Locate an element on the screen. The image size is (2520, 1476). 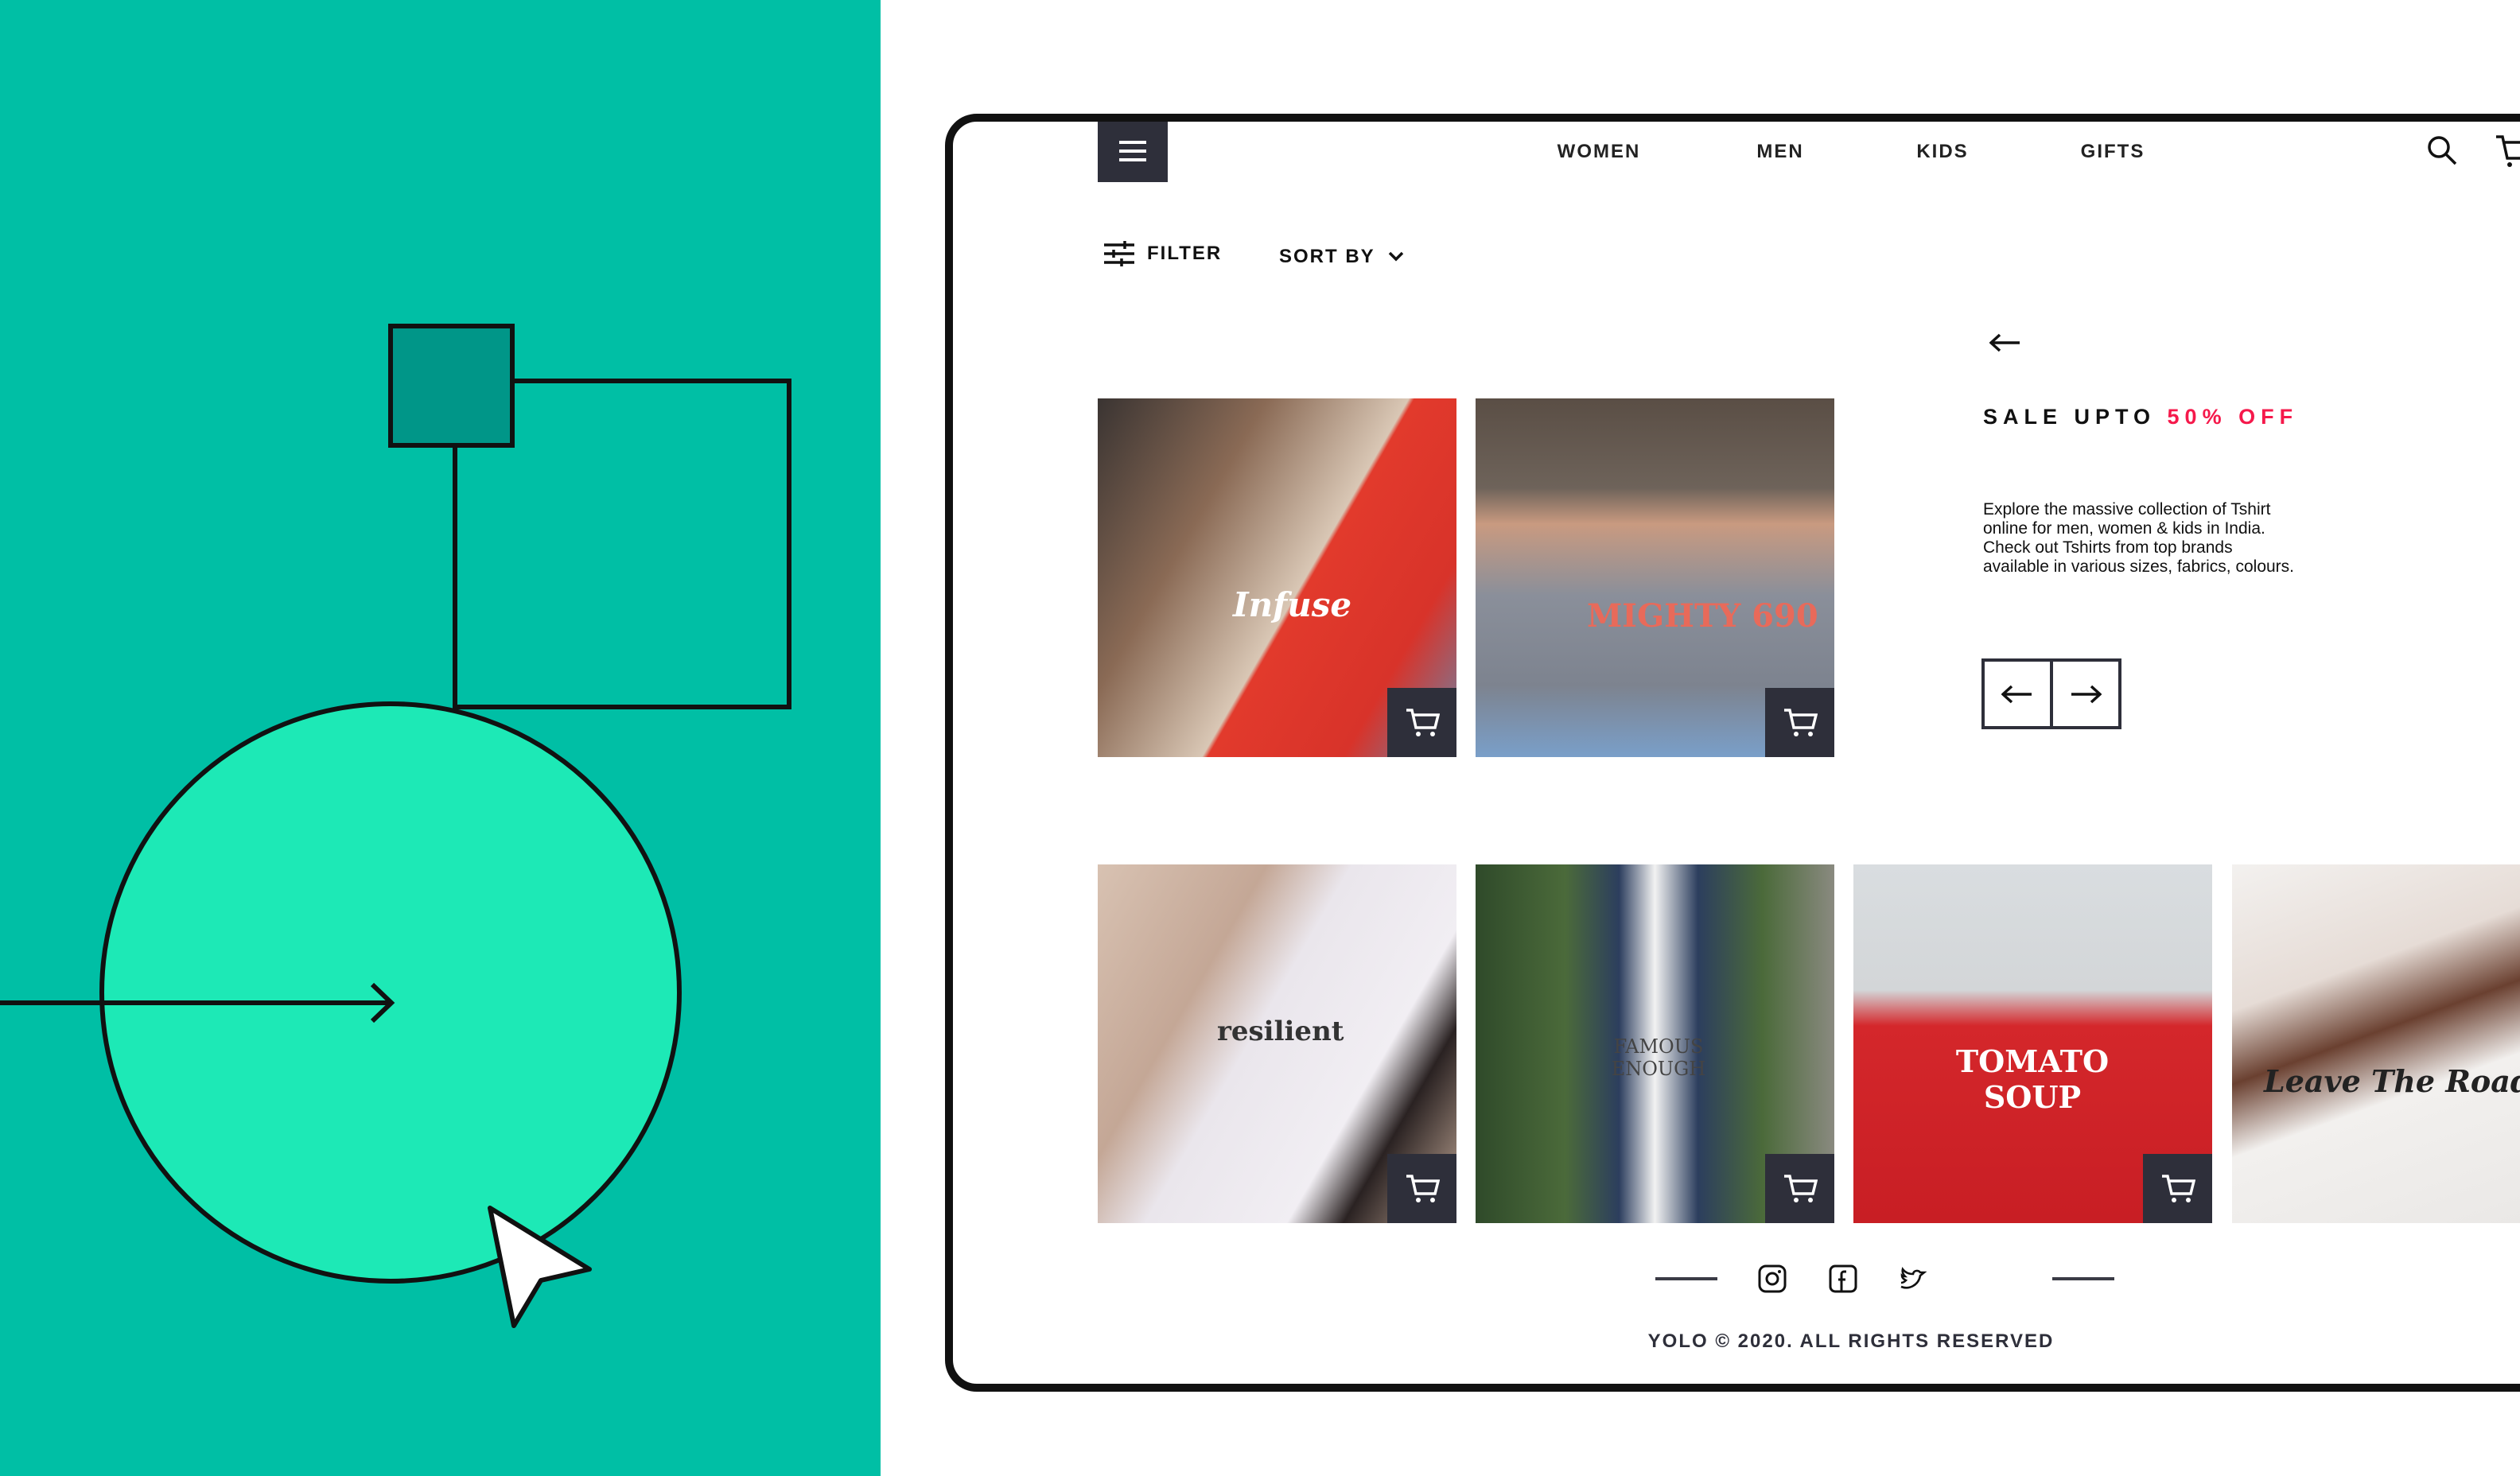
square-shape is located at coordinates (451, 386).